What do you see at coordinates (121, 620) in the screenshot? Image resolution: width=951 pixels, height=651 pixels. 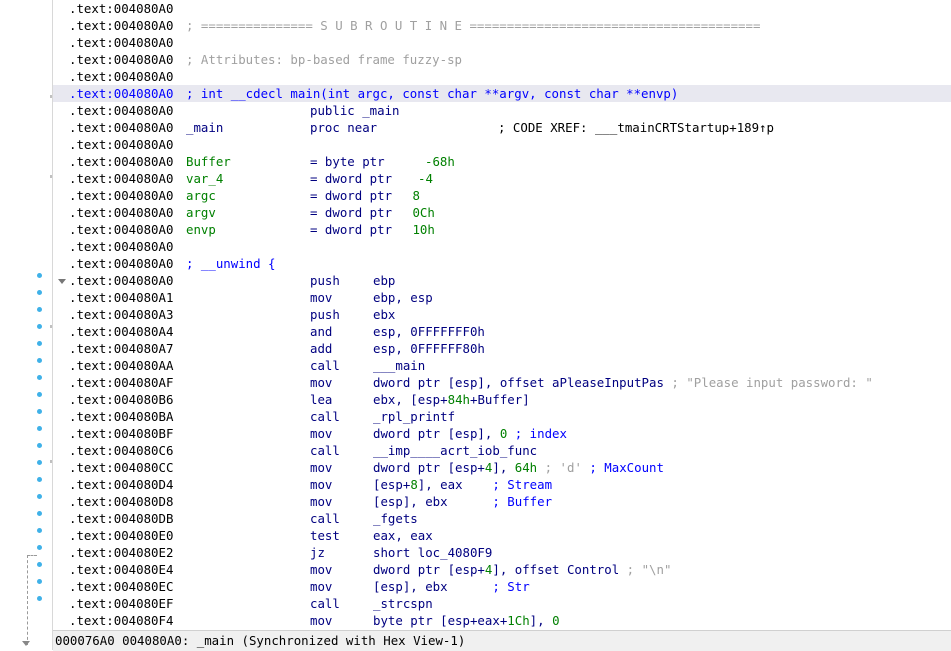 I see `address: .text:004080F4` at bounding box center [121, 620].